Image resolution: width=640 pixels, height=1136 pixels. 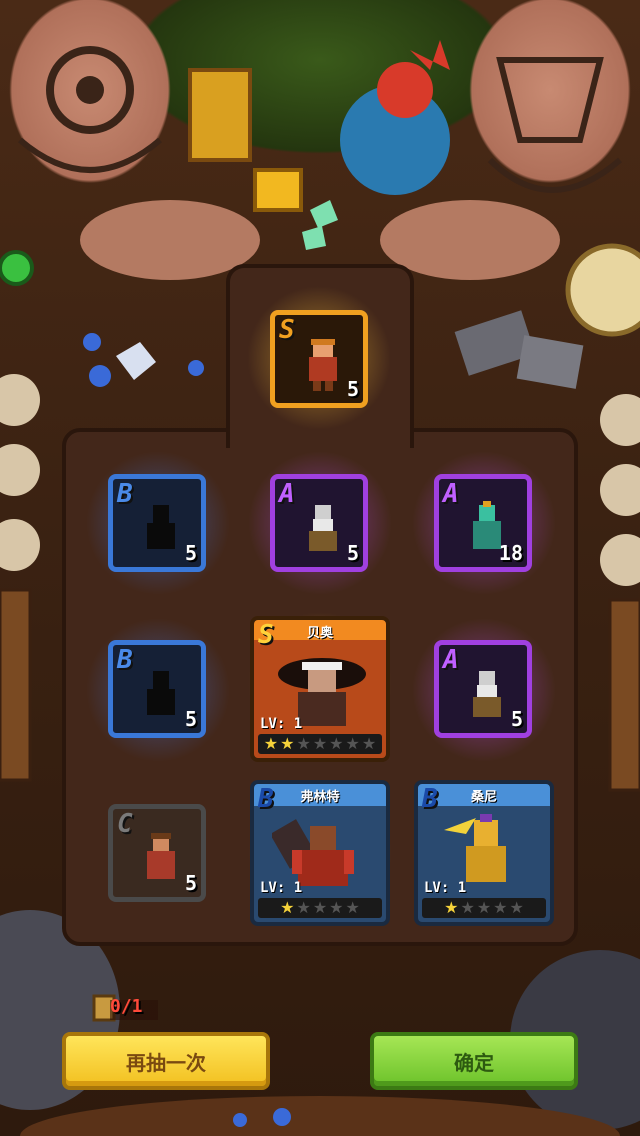 I want to click on fragment-tile-c: C 5, so click(x=157, y=853).